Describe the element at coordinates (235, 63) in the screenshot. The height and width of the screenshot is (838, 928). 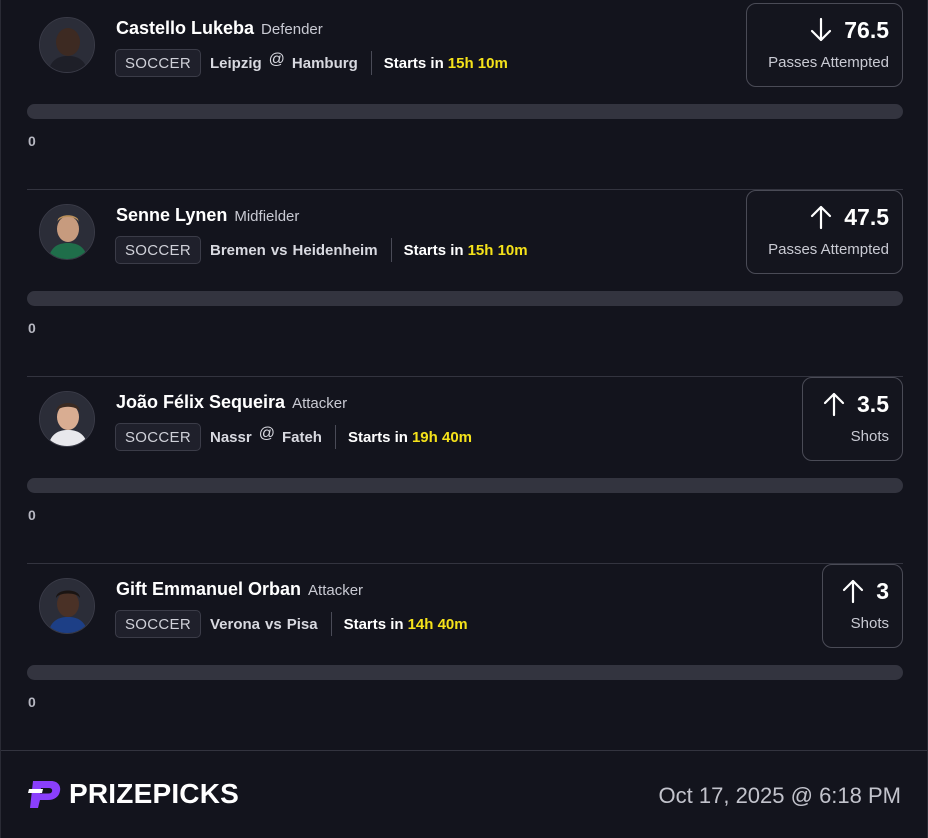
I see `team-a: Leipzig` at that location.